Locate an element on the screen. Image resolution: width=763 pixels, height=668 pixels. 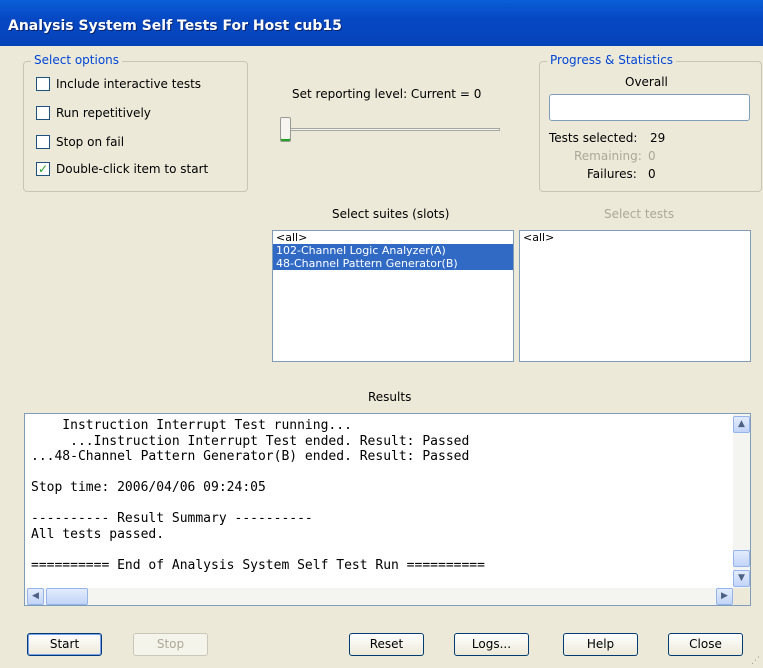
remaining-value: 0 is located at coordinates (652, 156).